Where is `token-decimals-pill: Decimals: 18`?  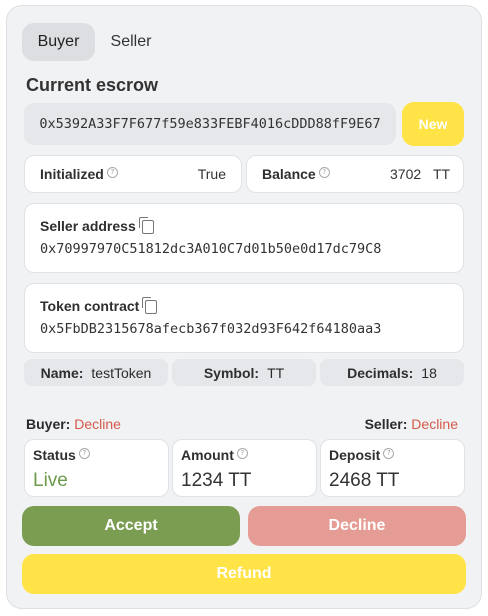 token-decimals-pill: Decimals: 18 is located at coordinates (392, 372).